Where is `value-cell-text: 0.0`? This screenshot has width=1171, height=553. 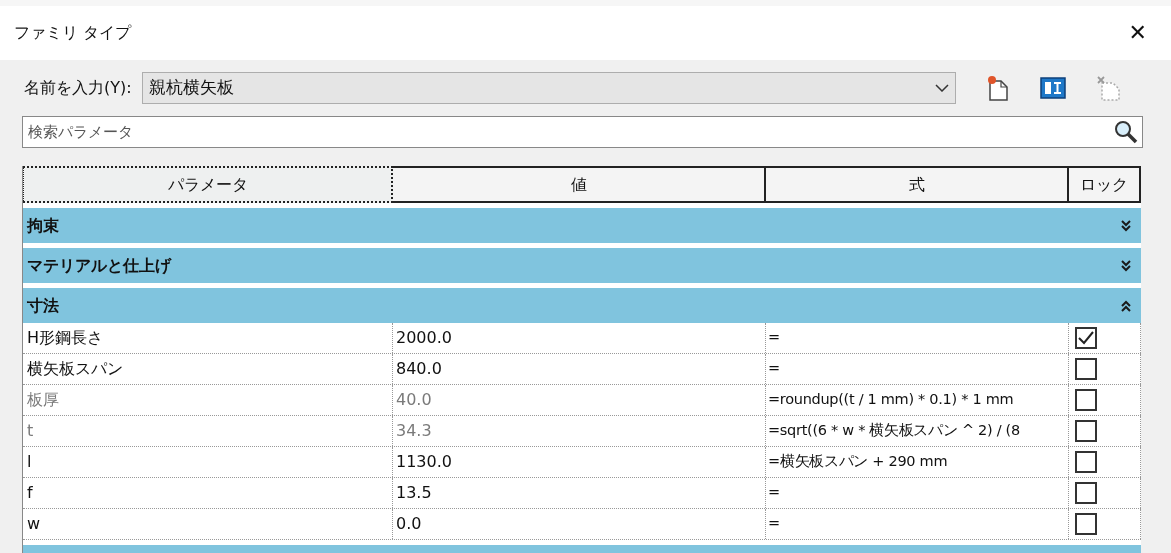
value-cell-text: 0.0 is located at coordinates (409, 524).